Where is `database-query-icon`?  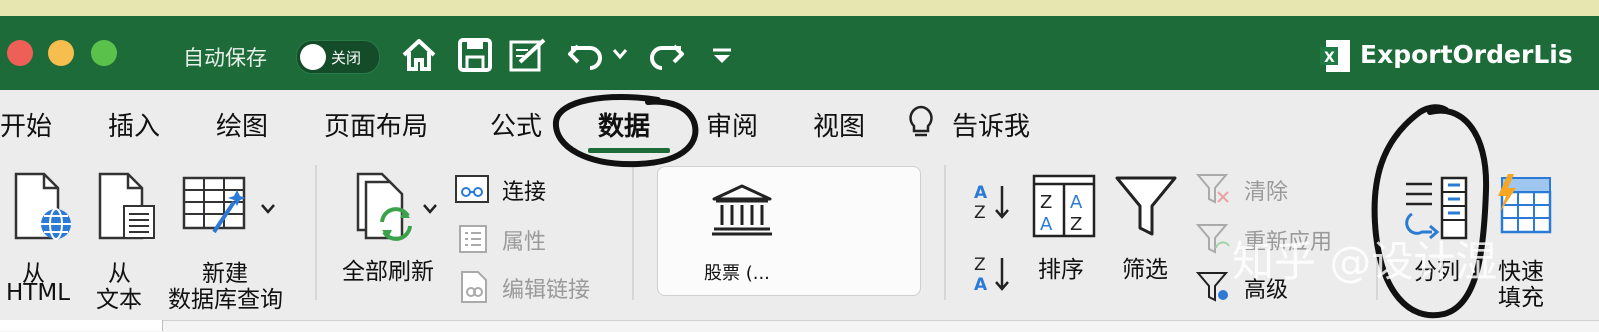
database-query-icon is located at coordinates (214, 205).